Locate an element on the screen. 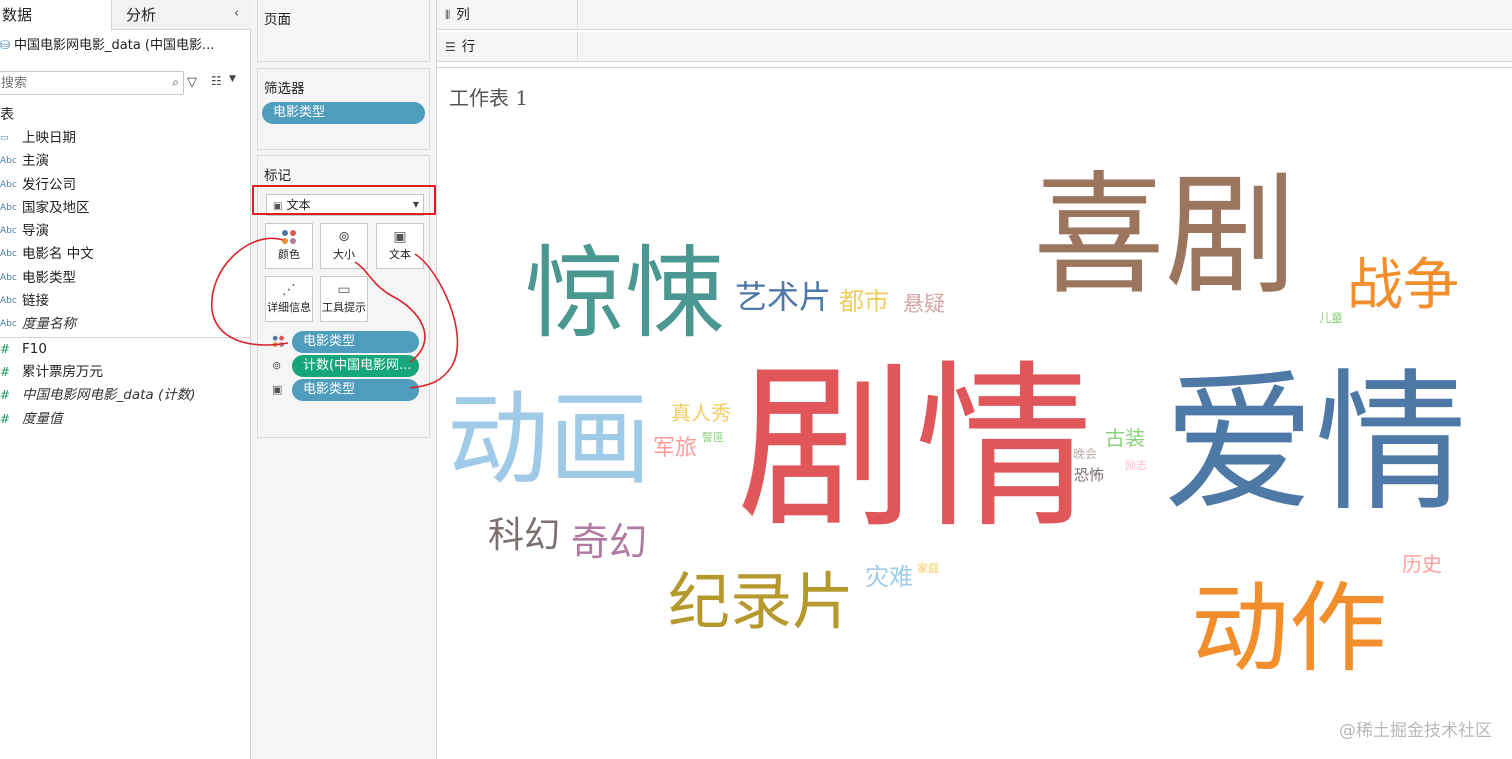 The image size is (1512, 759). tables-header: 表 is located at coordinates (7, 115).